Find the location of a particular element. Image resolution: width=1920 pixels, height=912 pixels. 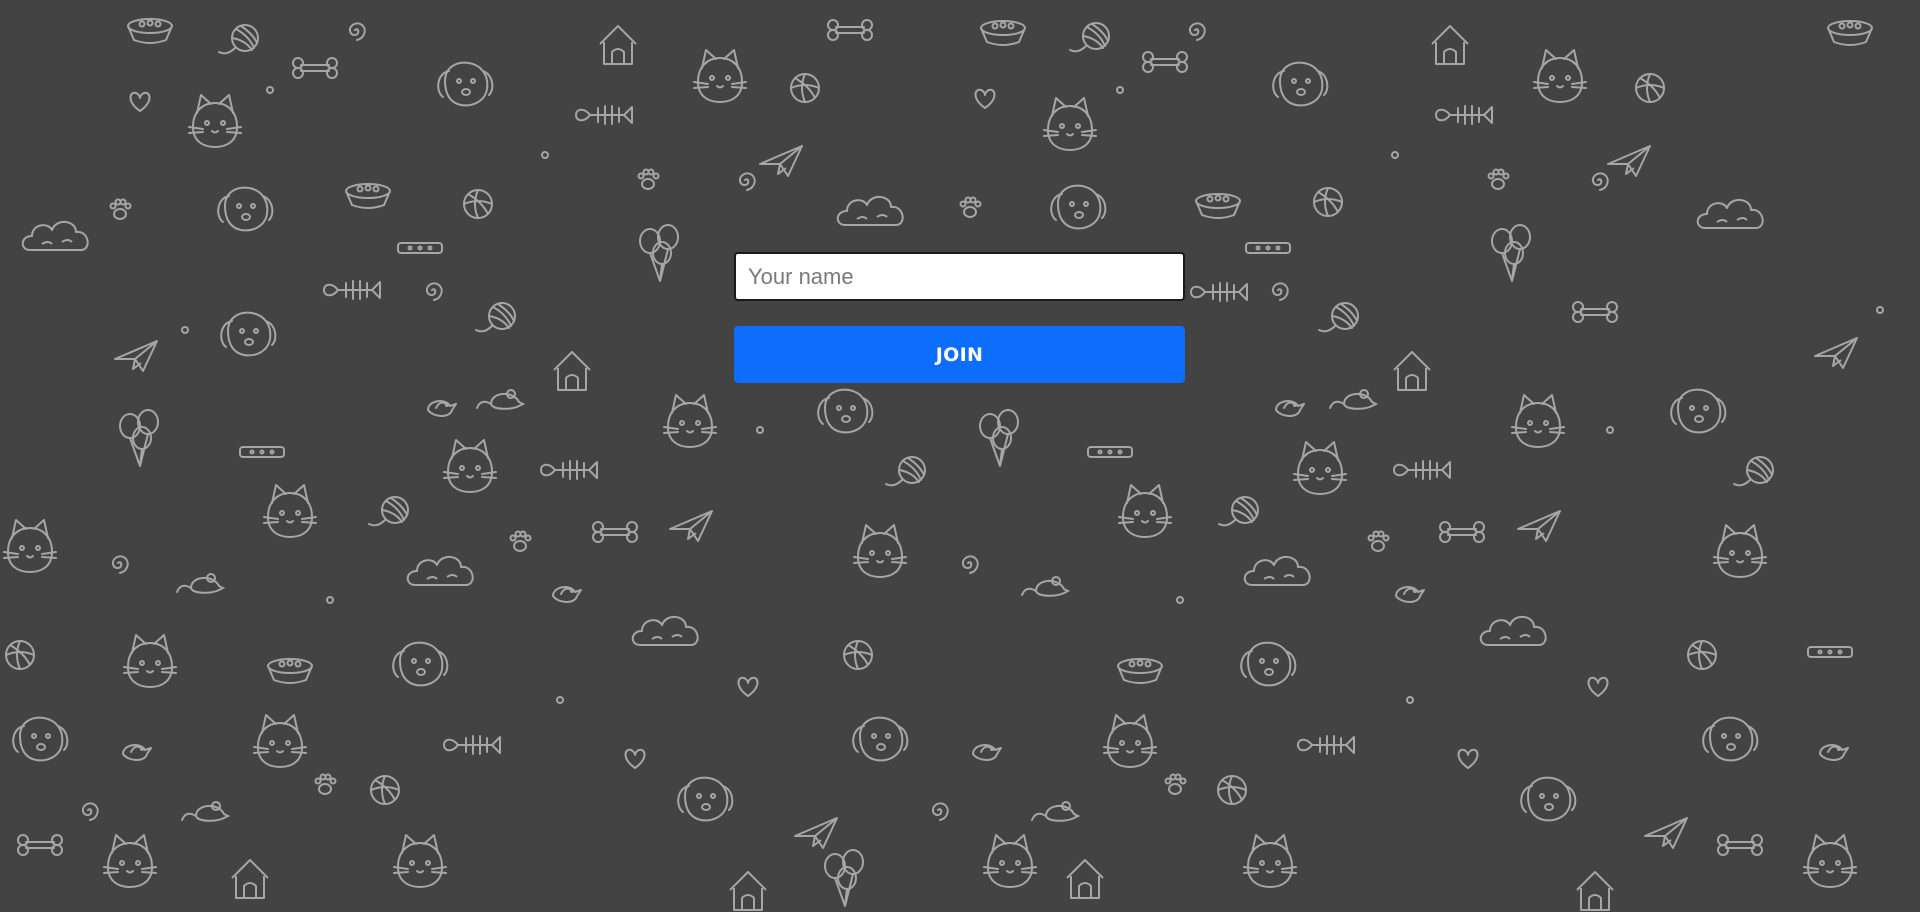

join-form: JOIN is located at coordinates (959, 317).